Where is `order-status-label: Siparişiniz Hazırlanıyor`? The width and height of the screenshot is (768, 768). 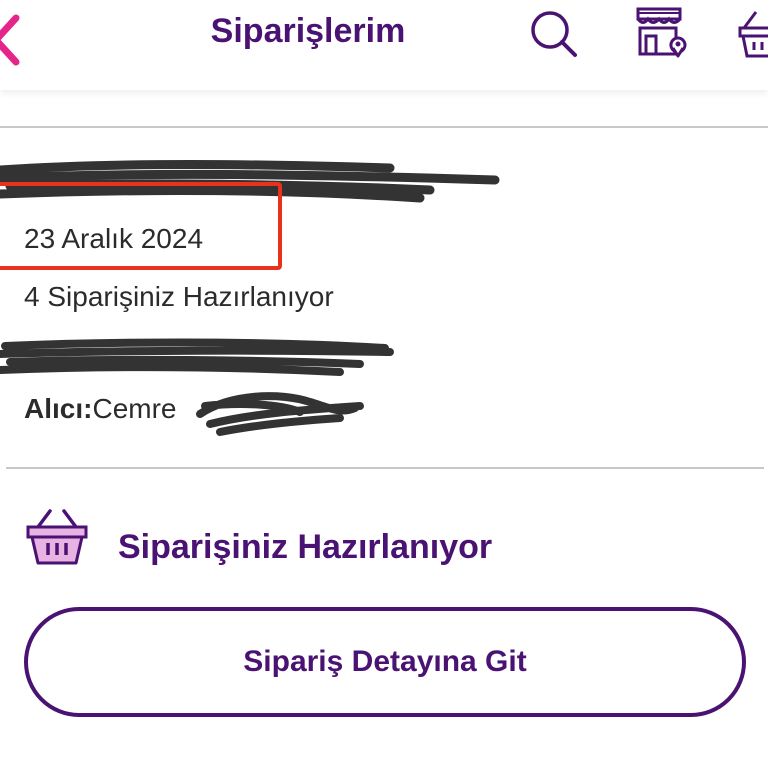
order-status-label: Siparişiniz Hazırlanıyor is located at coordinates (305, 547).